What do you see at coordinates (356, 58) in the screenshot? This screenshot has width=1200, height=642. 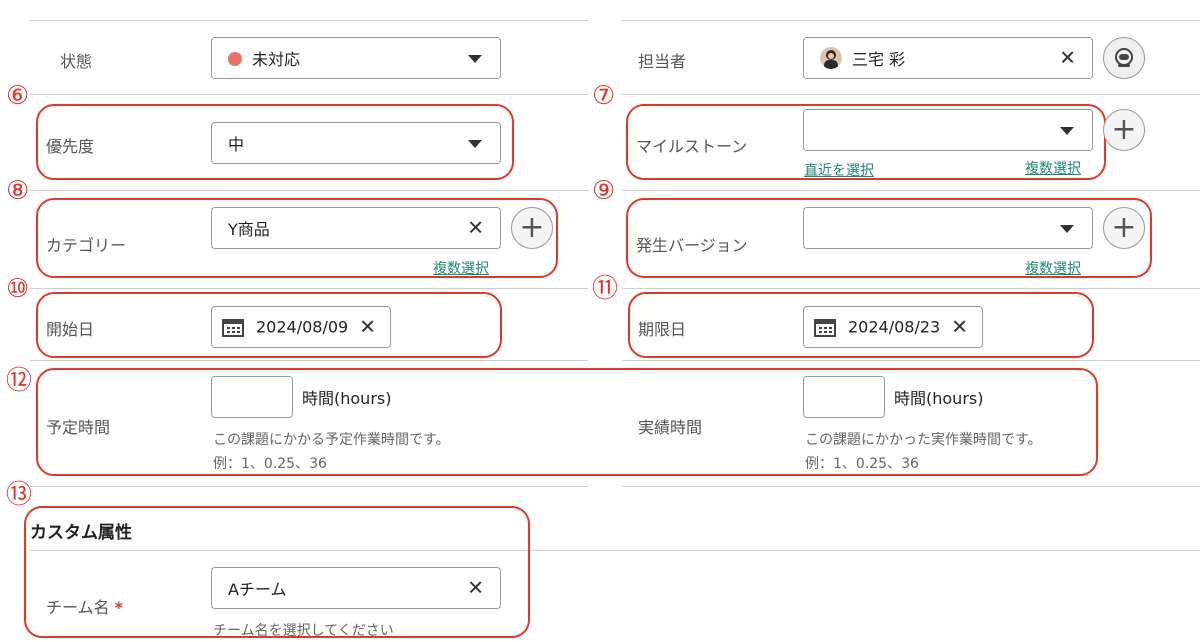 I see `status-select: 未対応` at bounding box center [356, 58].